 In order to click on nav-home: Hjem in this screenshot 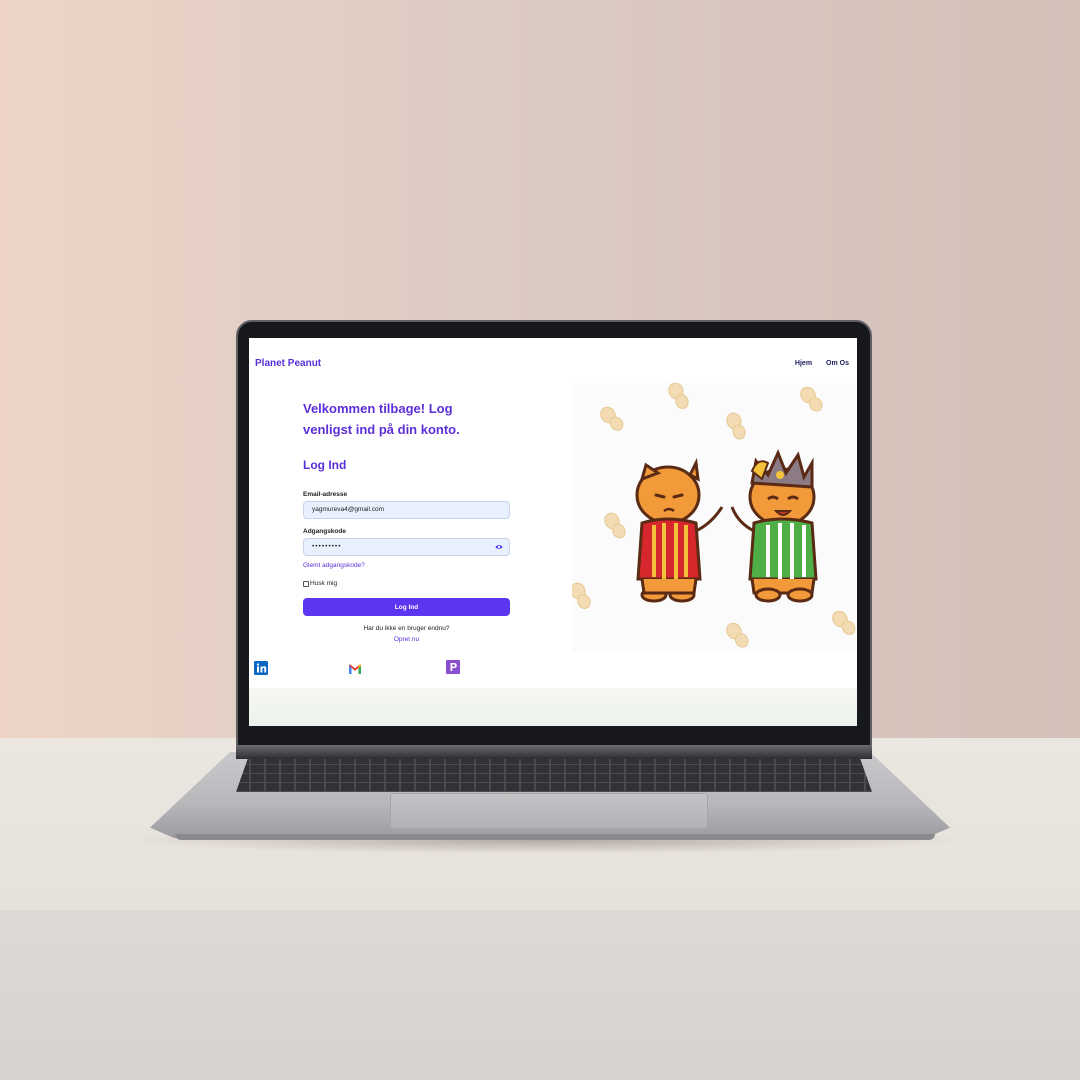, I will do `click(803, 363)`.